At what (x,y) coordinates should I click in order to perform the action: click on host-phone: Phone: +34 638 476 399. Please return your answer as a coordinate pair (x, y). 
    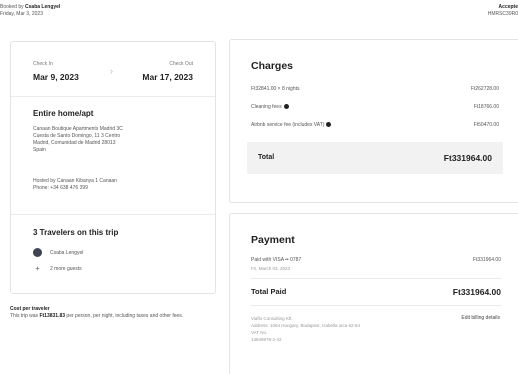
    Looking at the image, I should click on (60, 188).